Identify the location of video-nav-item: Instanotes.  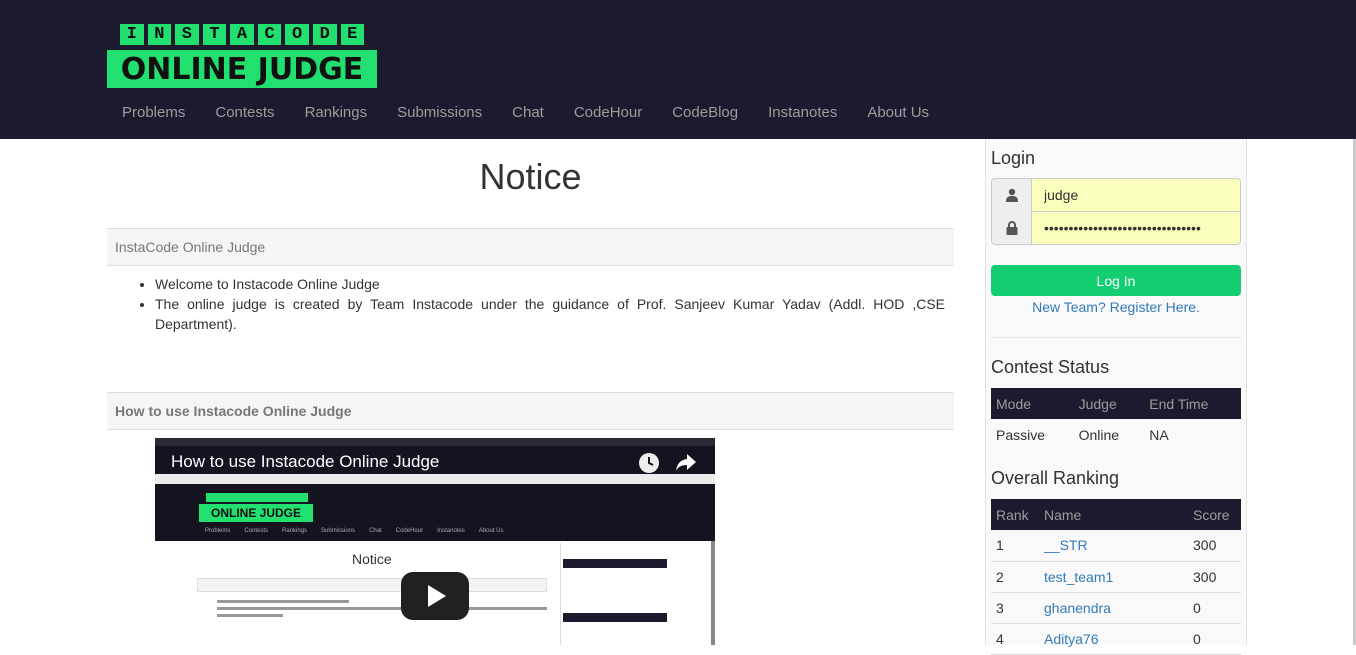
(451, 531).